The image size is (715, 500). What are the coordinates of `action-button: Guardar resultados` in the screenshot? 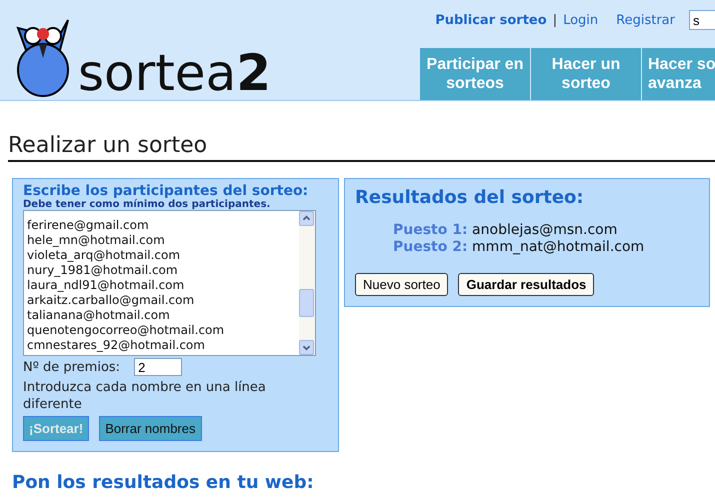 It's located at (526, 284).